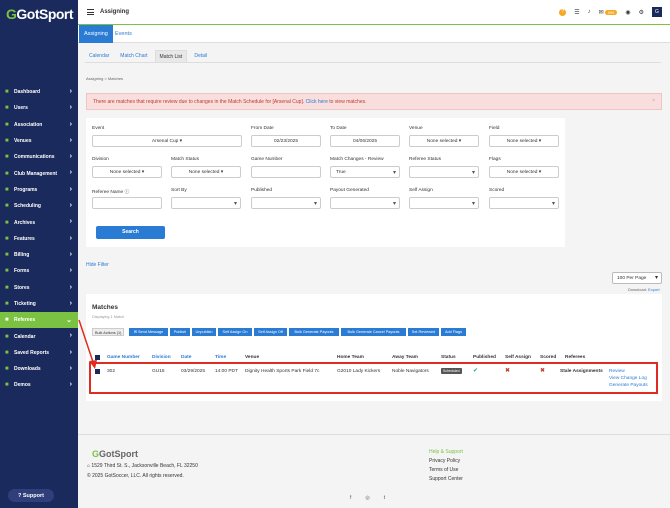  What do you see at coordinates (384, 498) in the screenshot?
I see `twitter-icon: t` at bounding box center [384, 498].